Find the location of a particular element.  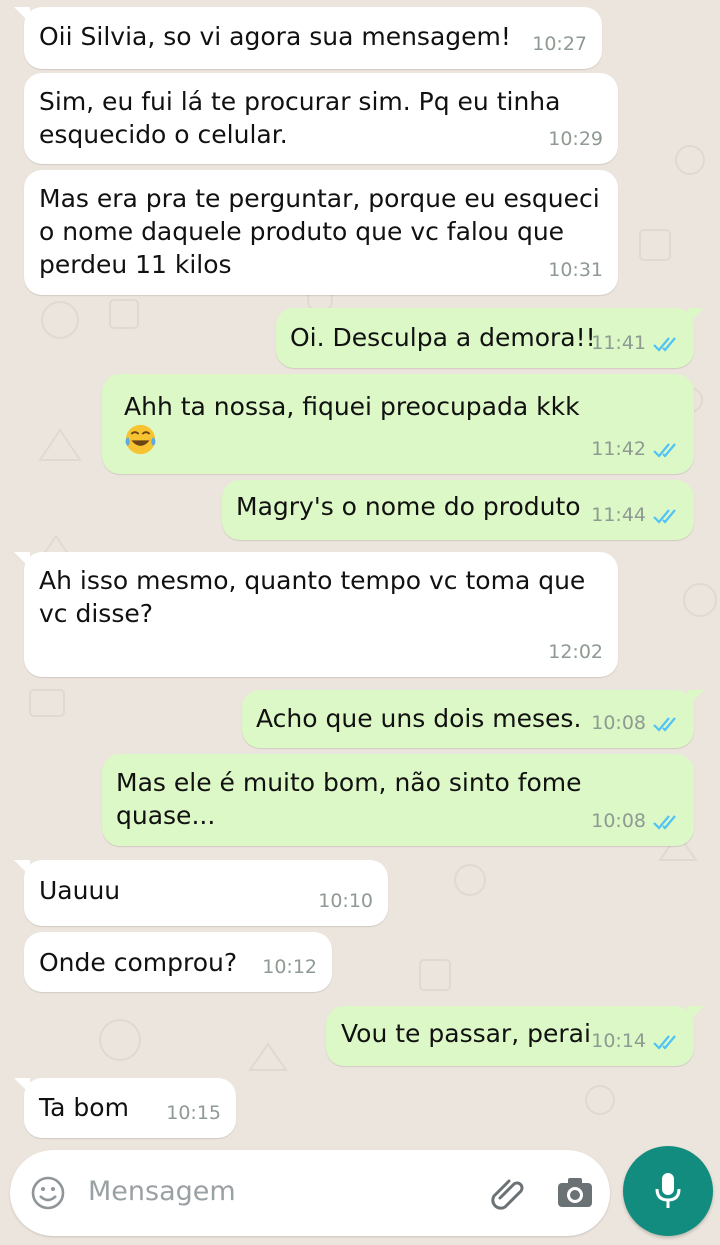

message-text: Ahh ta nossa, fiquei preocupada kkk is located at coordinates (352, 424).